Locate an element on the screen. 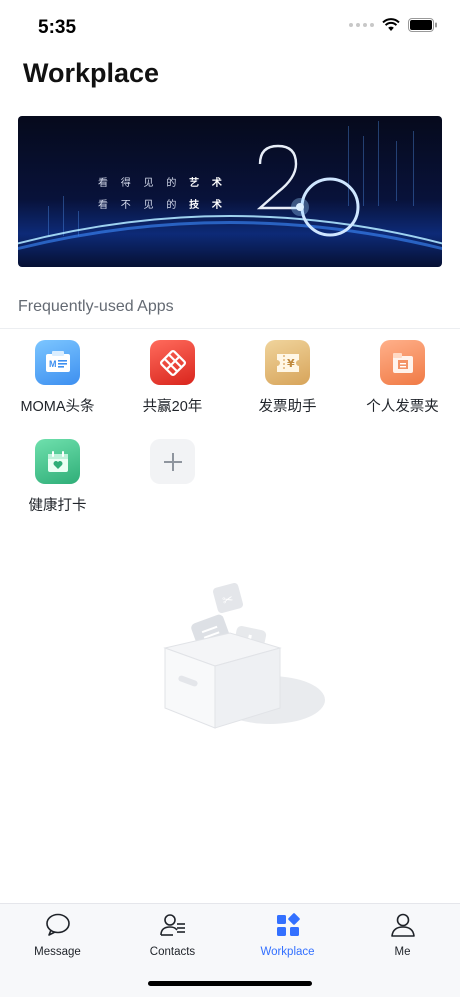 Image resolution: width=460 pixels, height=997 pixels. banner-art is located at coordinates (230, 194).